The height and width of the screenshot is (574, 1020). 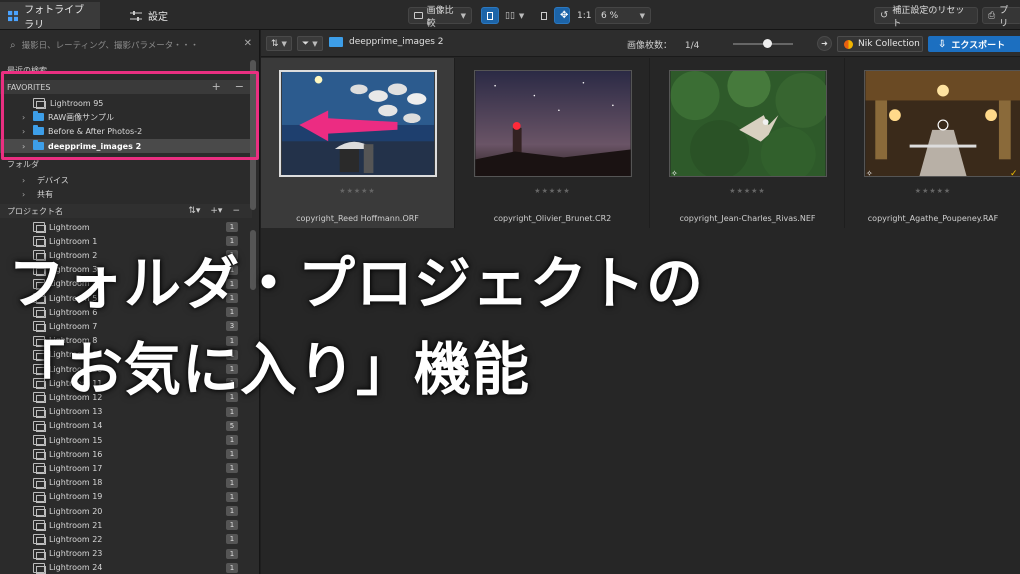 What do you see at coordinates (126, 525) in the screenshot?
I see `project-item: Lightroom 21 1` at bounding box center [126, 525].